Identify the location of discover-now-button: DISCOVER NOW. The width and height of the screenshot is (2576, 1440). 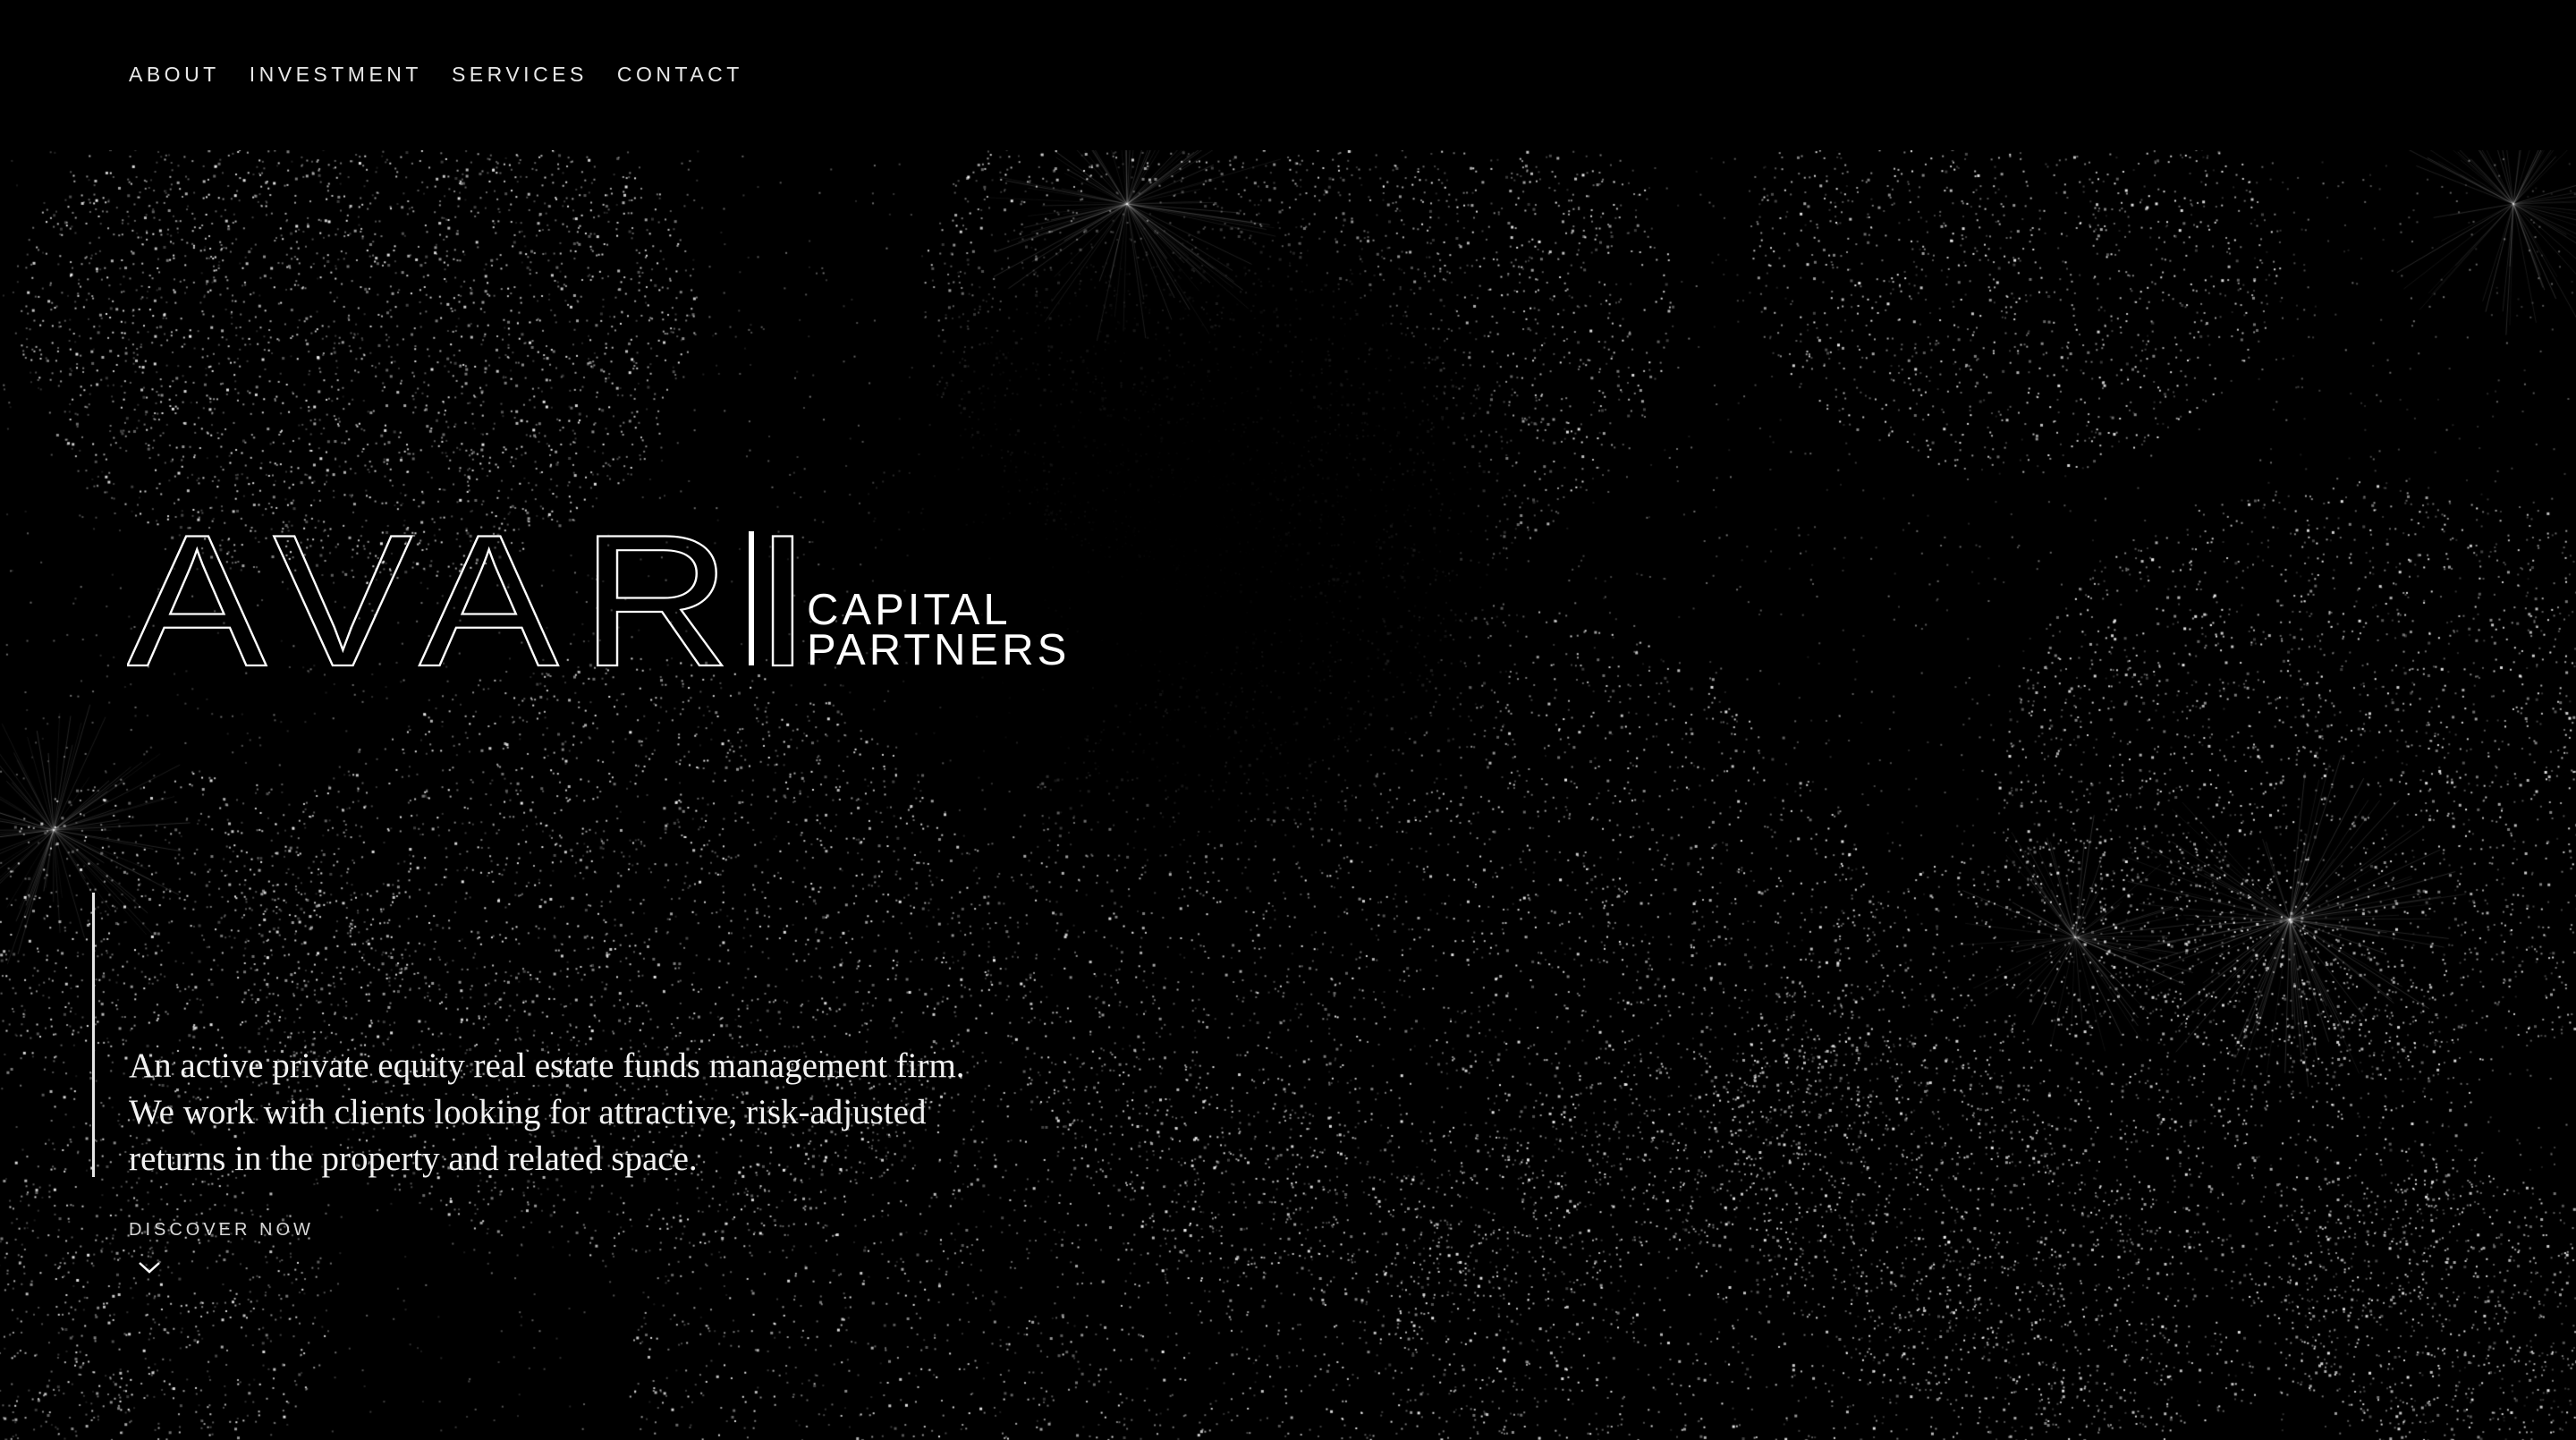
(221, 1248).